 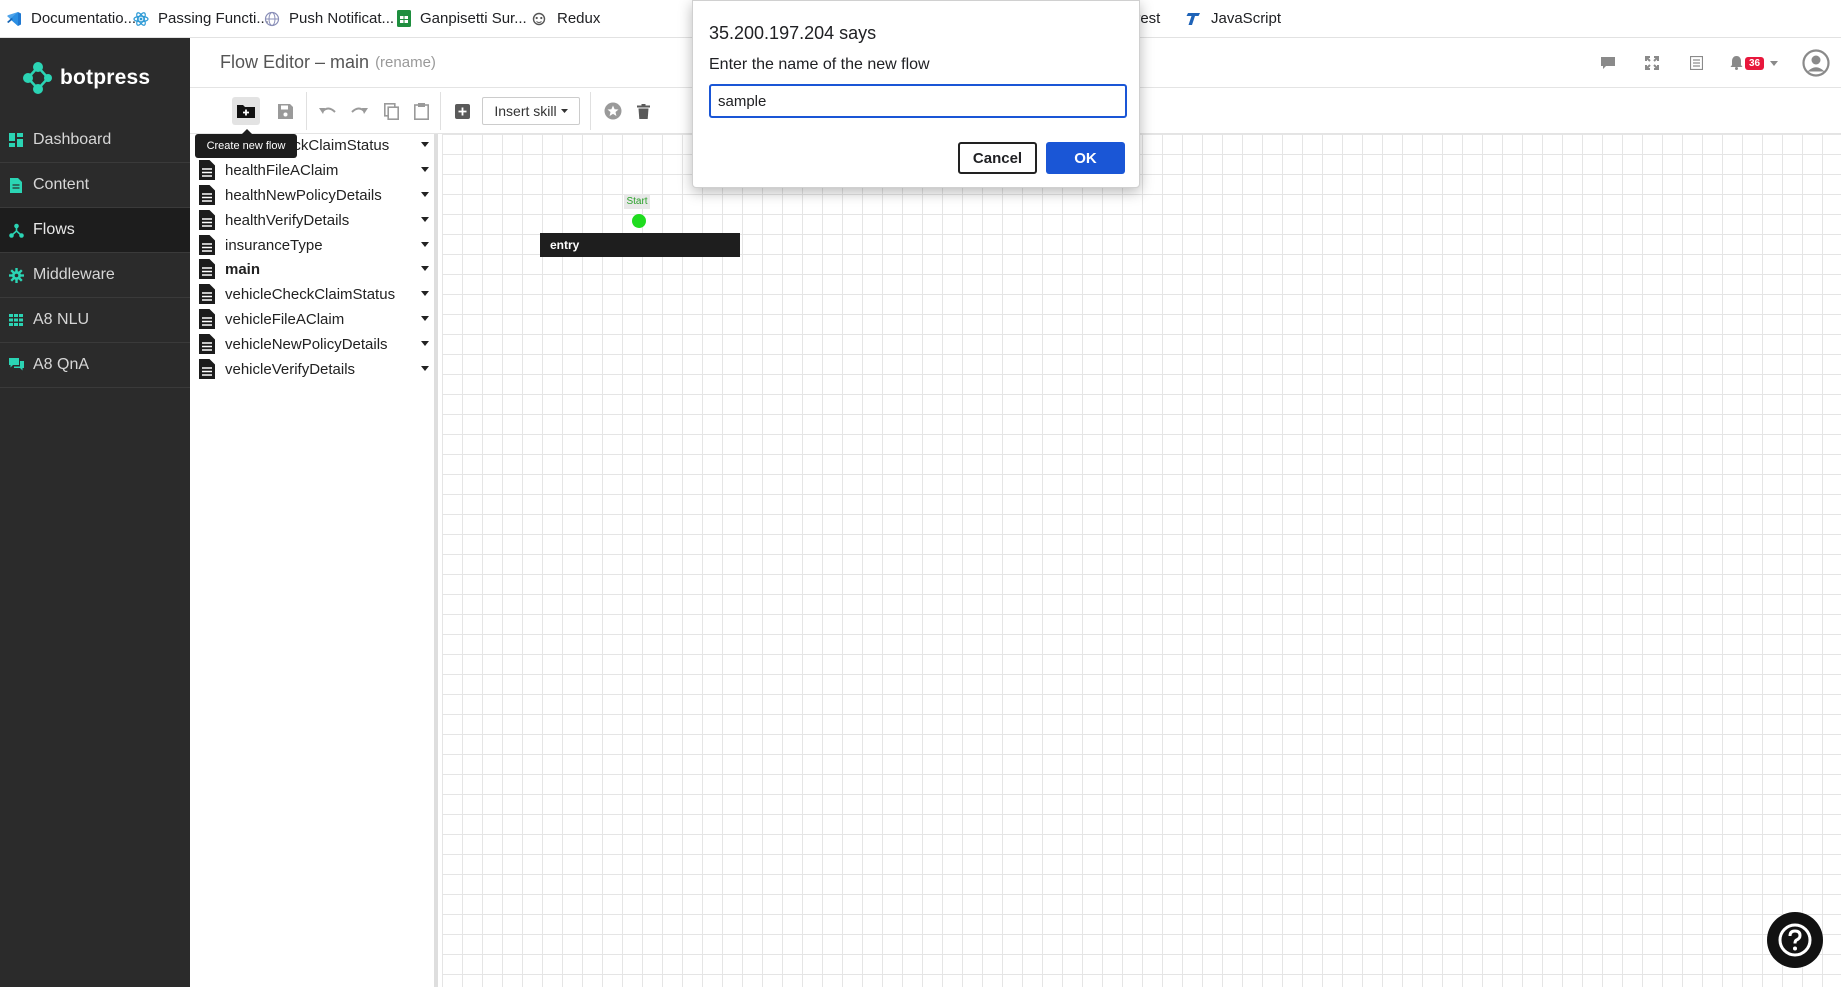 I want to click on sidebar-item-content: Content, so click(x=95, y=185).